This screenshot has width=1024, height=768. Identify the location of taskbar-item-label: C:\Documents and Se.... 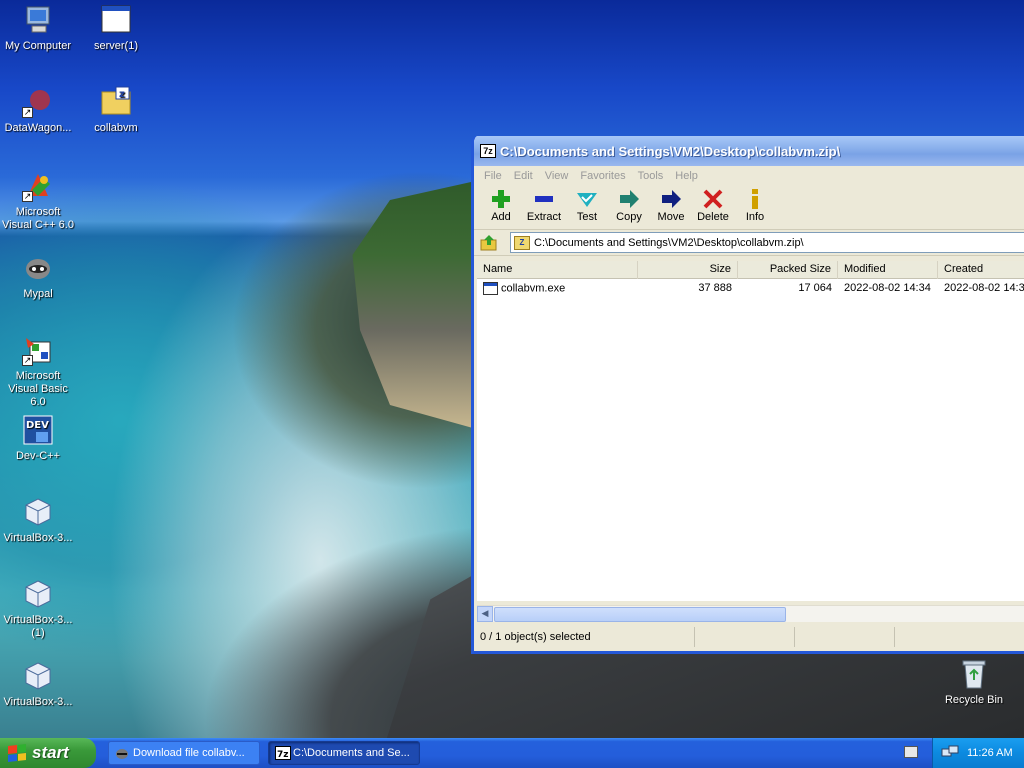
(351, 753).